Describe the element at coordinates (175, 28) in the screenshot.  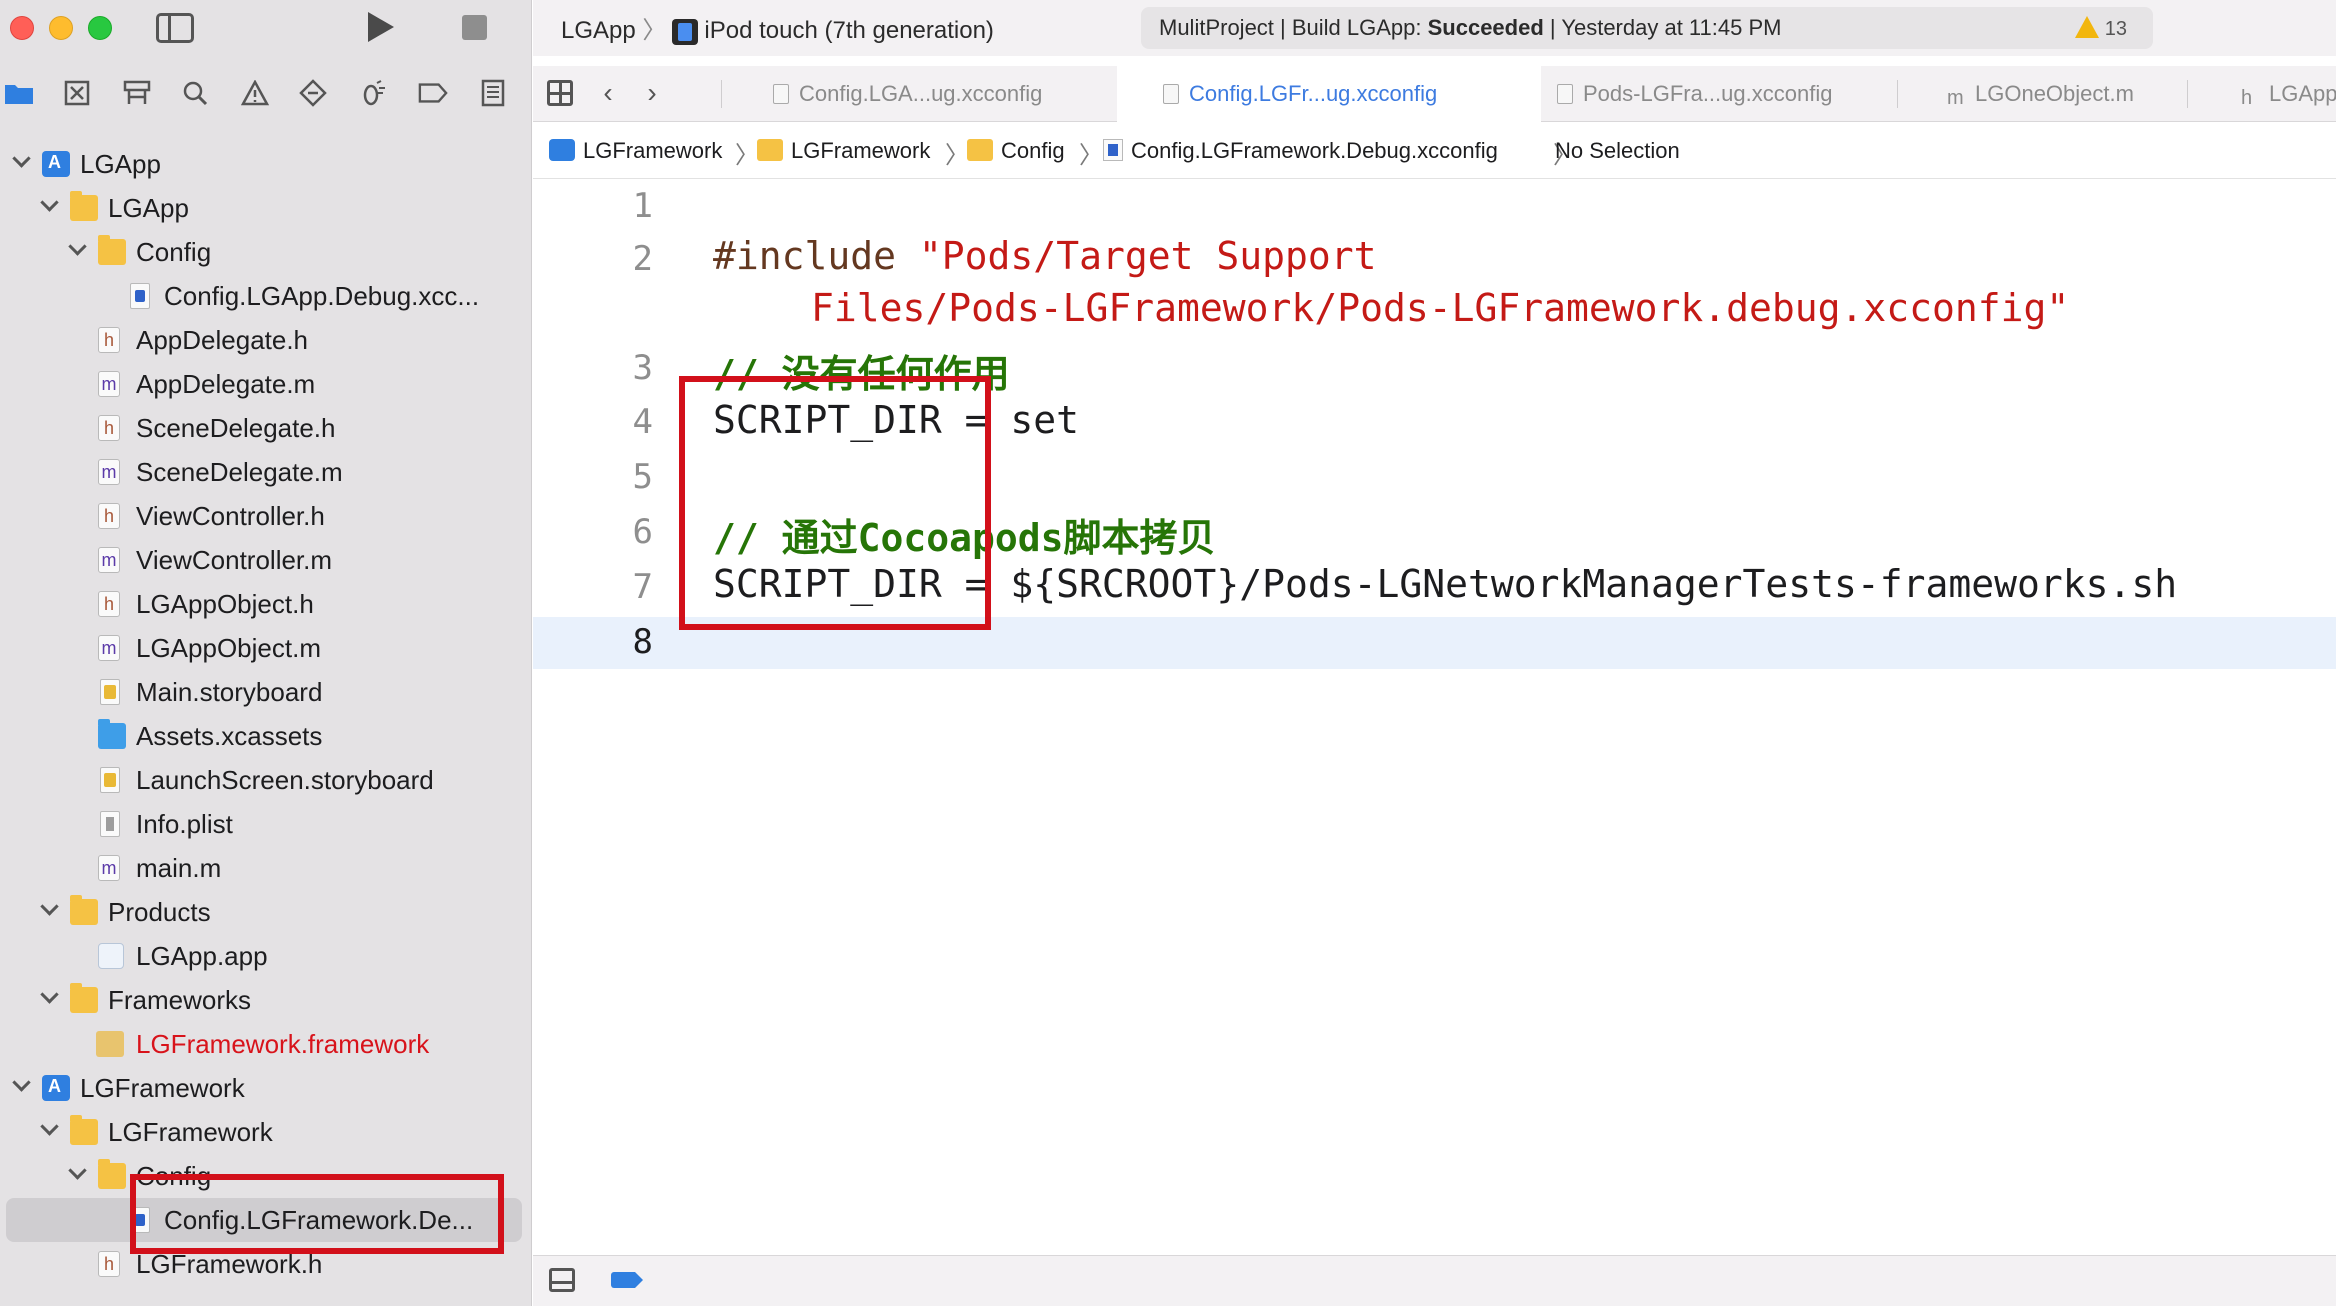
I see `sidebar-toggle-icon` at that location.